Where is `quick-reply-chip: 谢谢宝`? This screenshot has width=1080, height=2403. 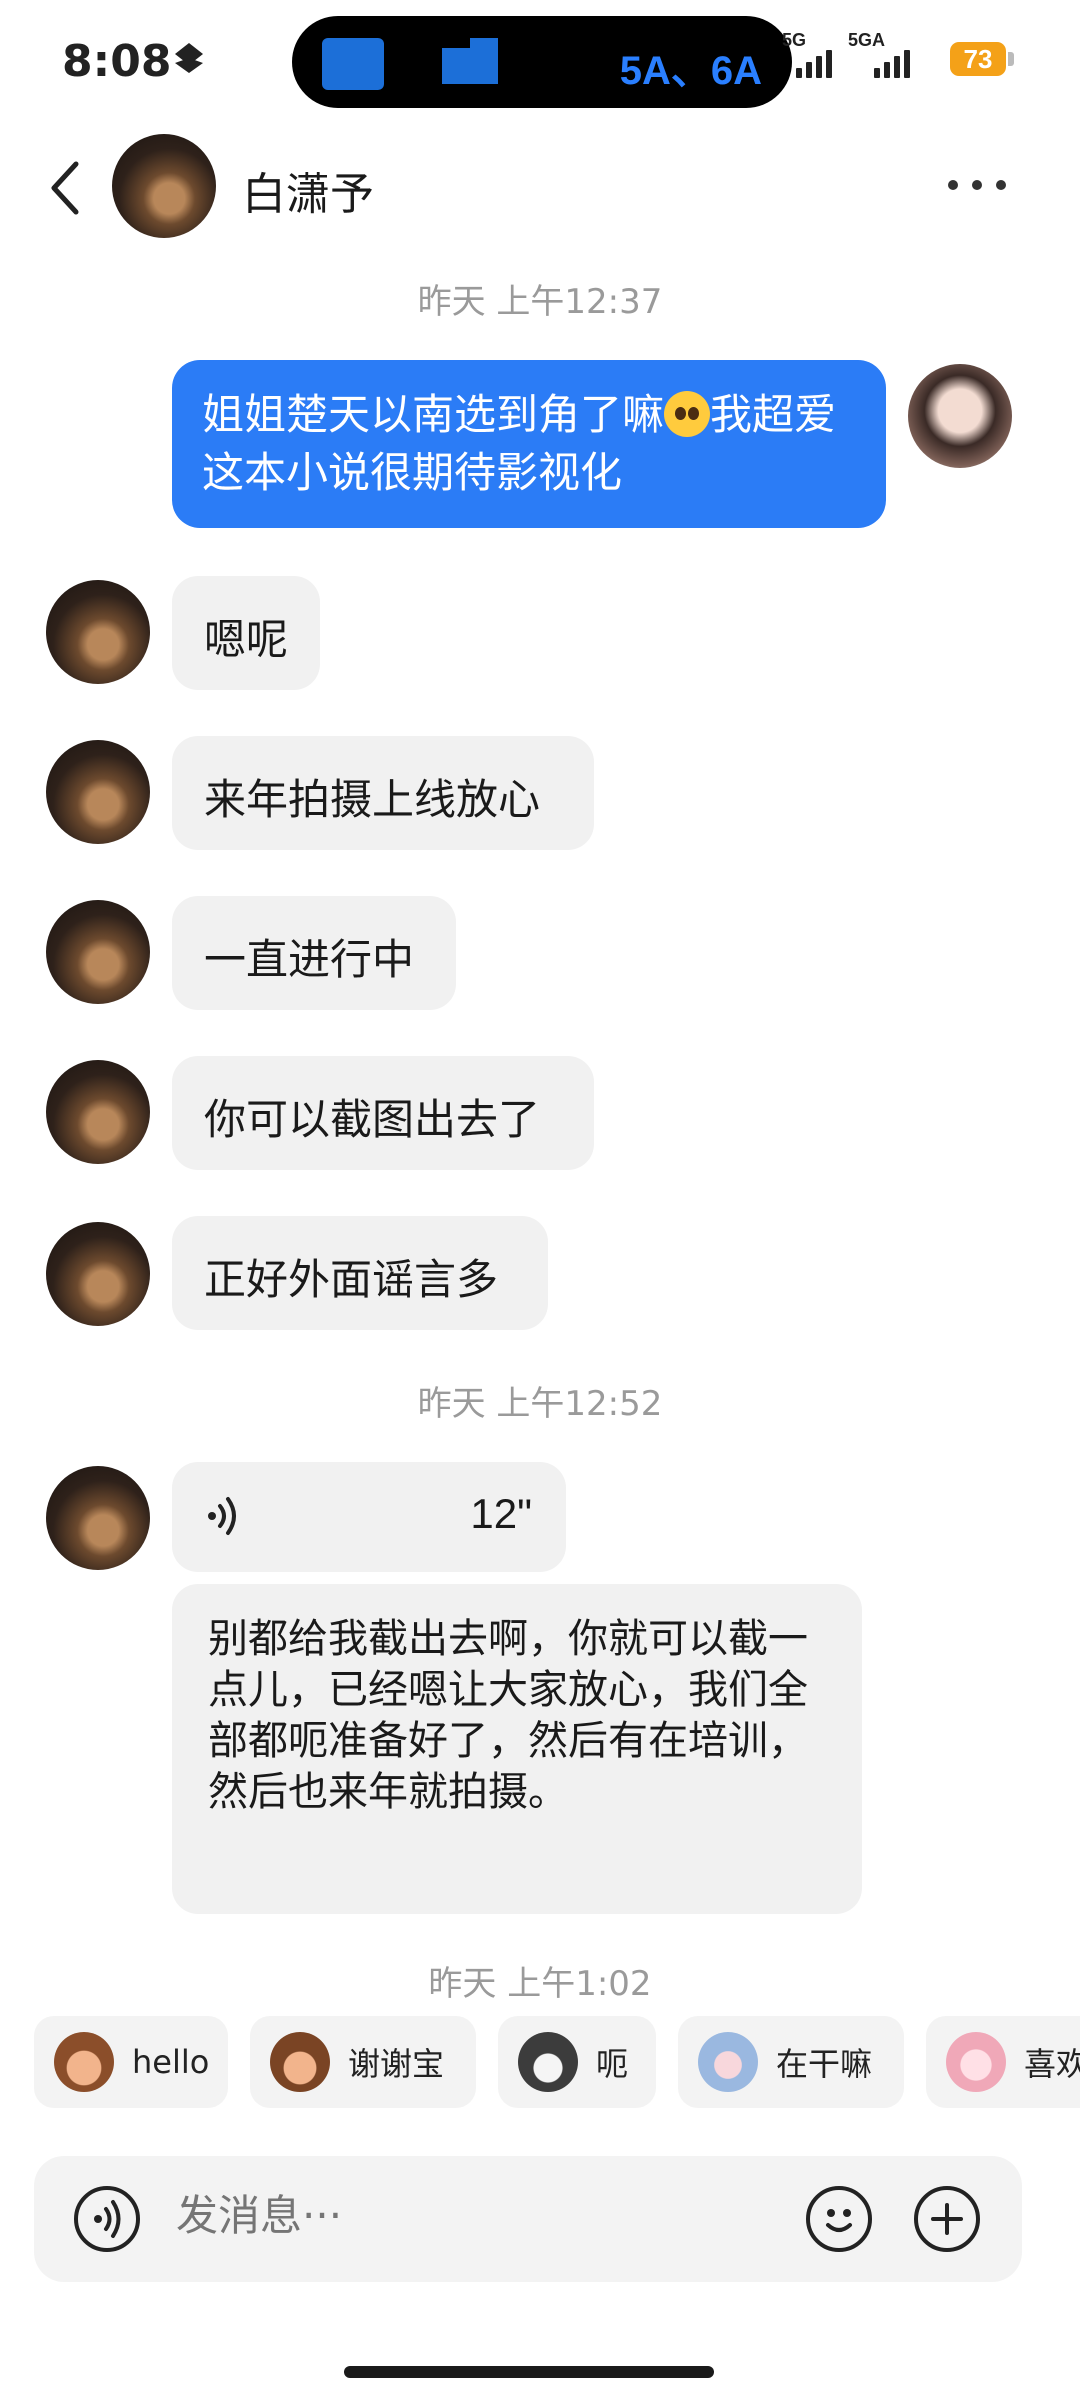 quick-reply-chip: 谢谢宝 is located at coordinates (363, 2062).